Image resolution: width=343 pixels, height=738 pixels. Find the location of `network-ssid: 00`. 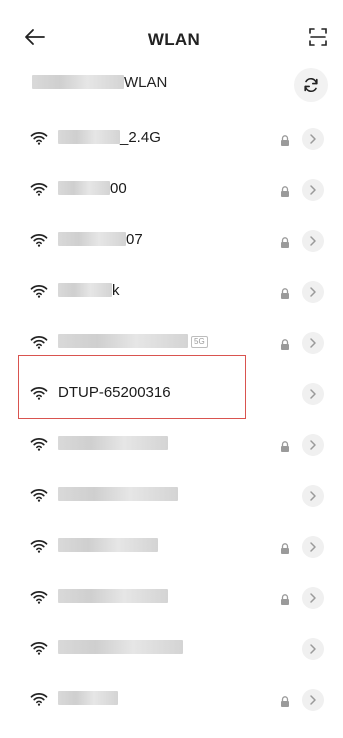

network-ssid: 00 is located at coordinates (92, 188).